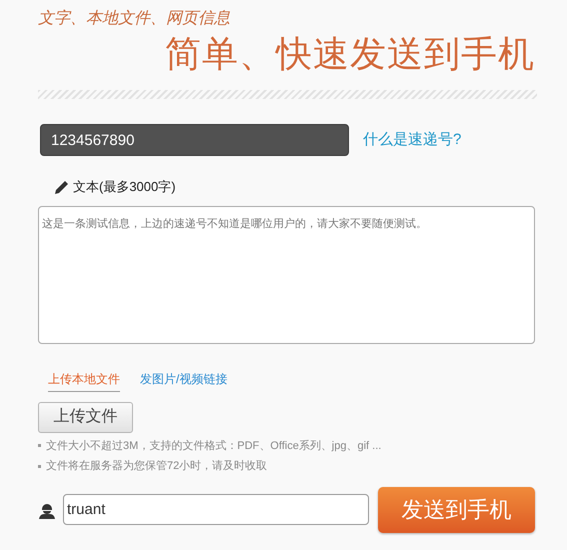 The width and height of the screenshot is (567, 550). What do you see at coordinates (184, 381) in the screenshot?
I see `tab: 发图片/视频链接` at bounding box center [184, 381].